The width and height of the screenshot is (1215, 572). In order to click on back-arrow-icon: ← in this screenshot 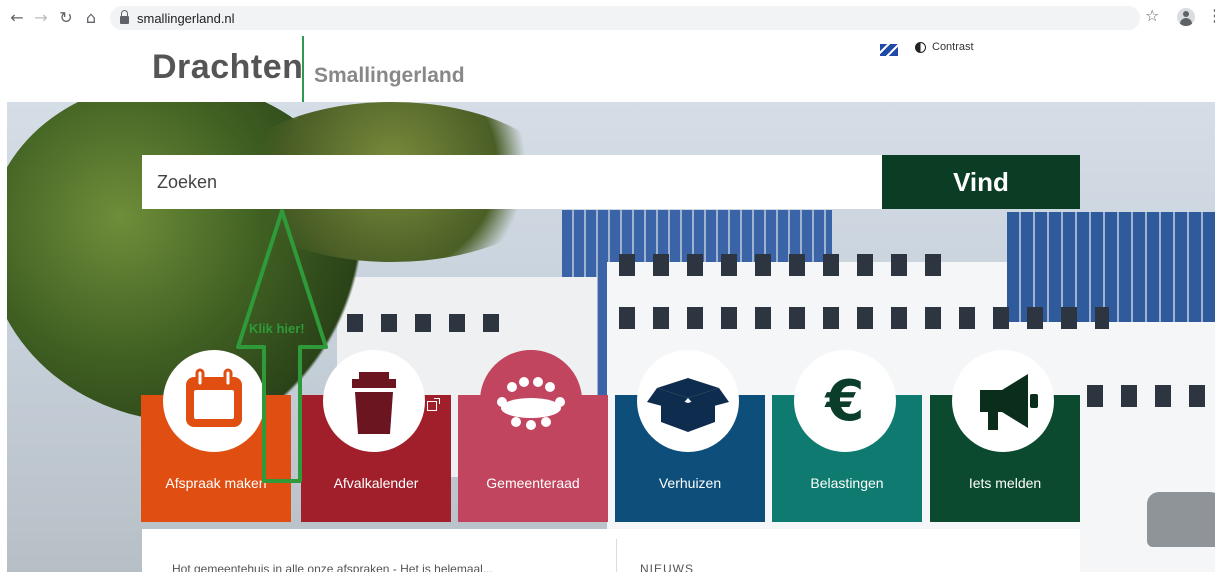, I will do `click(17, 17)`.